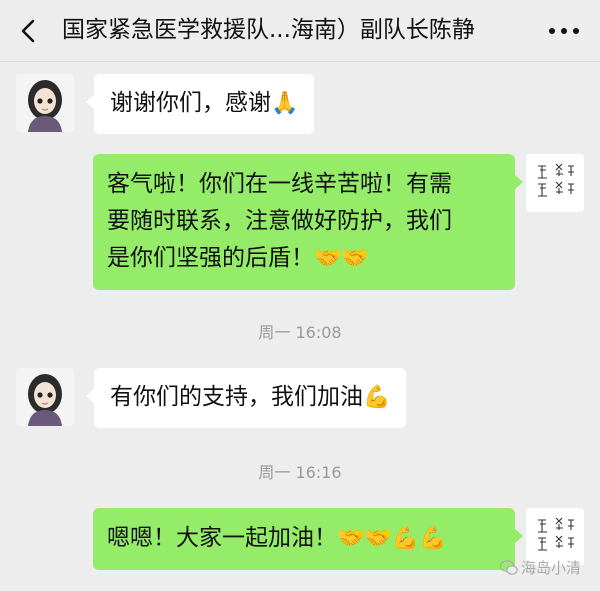 Image resolution: width=600 pixels, height=591 pixels. I want to click on timestamp: 周一 16:08, so click(300, 332).